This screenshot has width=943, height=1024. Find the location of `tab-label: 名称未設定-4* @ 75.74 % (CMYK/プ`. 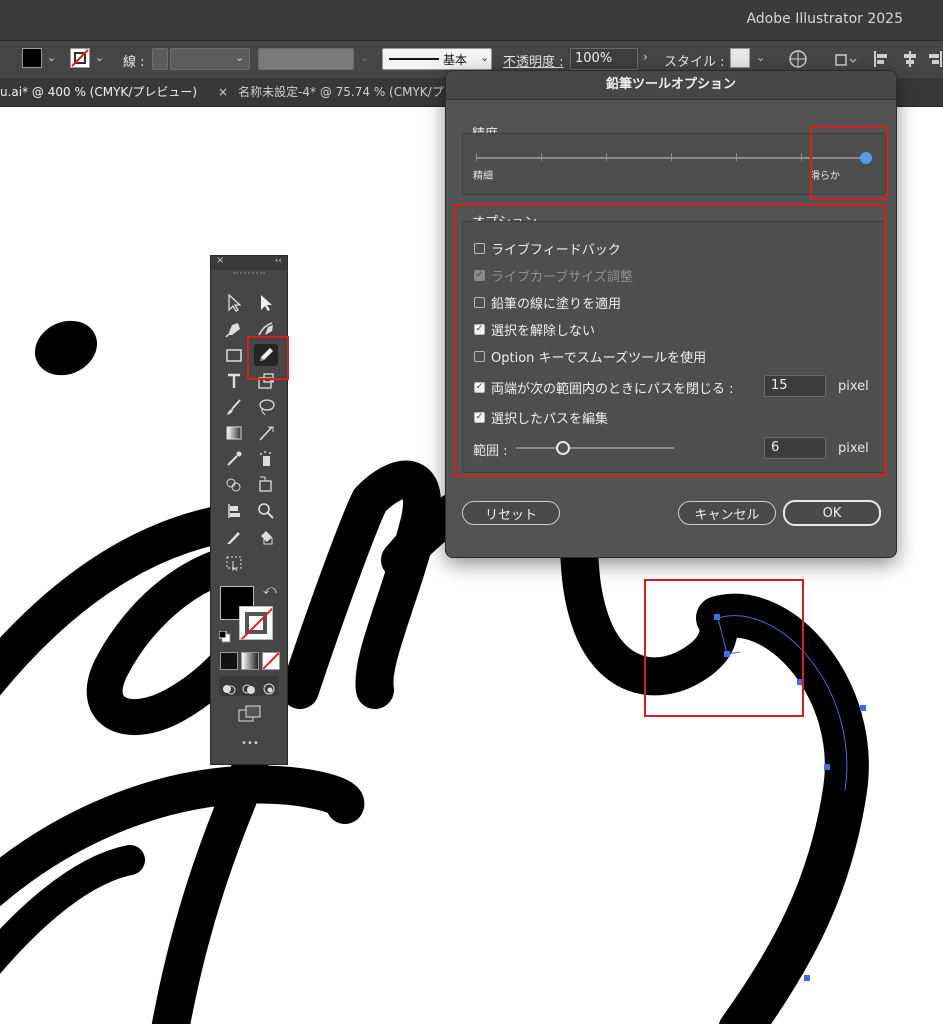

tab-label: 名称未設定-4* @ 75.74 % (CMYK/プ is located at coordinates (341, 92).